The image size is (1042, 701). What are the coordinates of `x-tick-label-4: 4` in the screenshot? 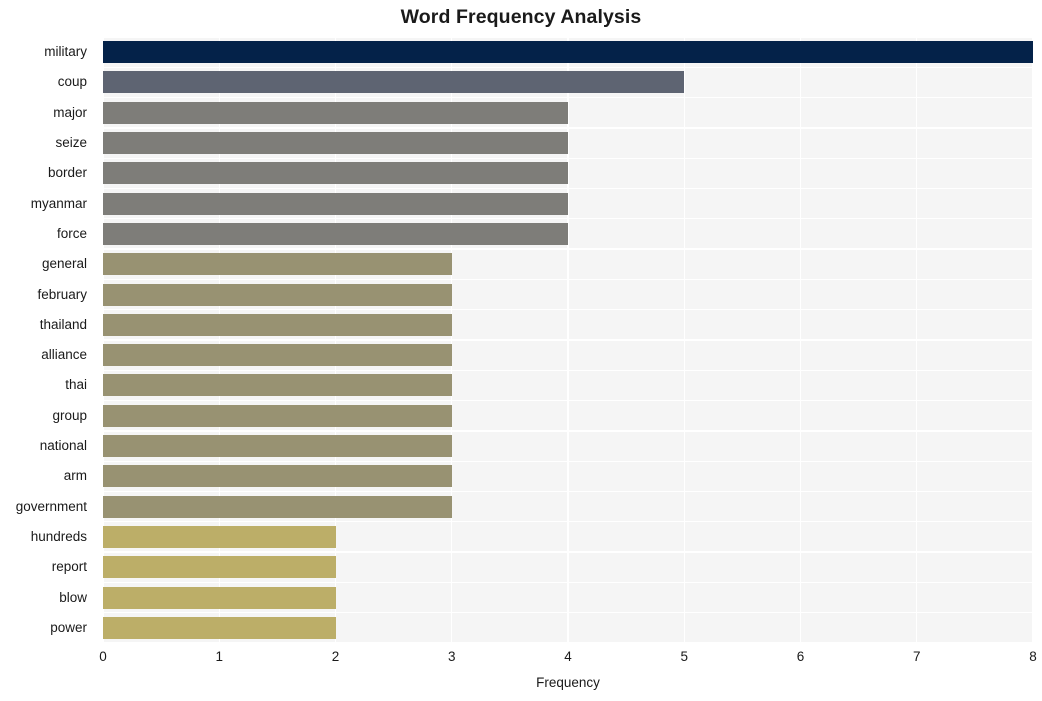 It's located at (568, 656).